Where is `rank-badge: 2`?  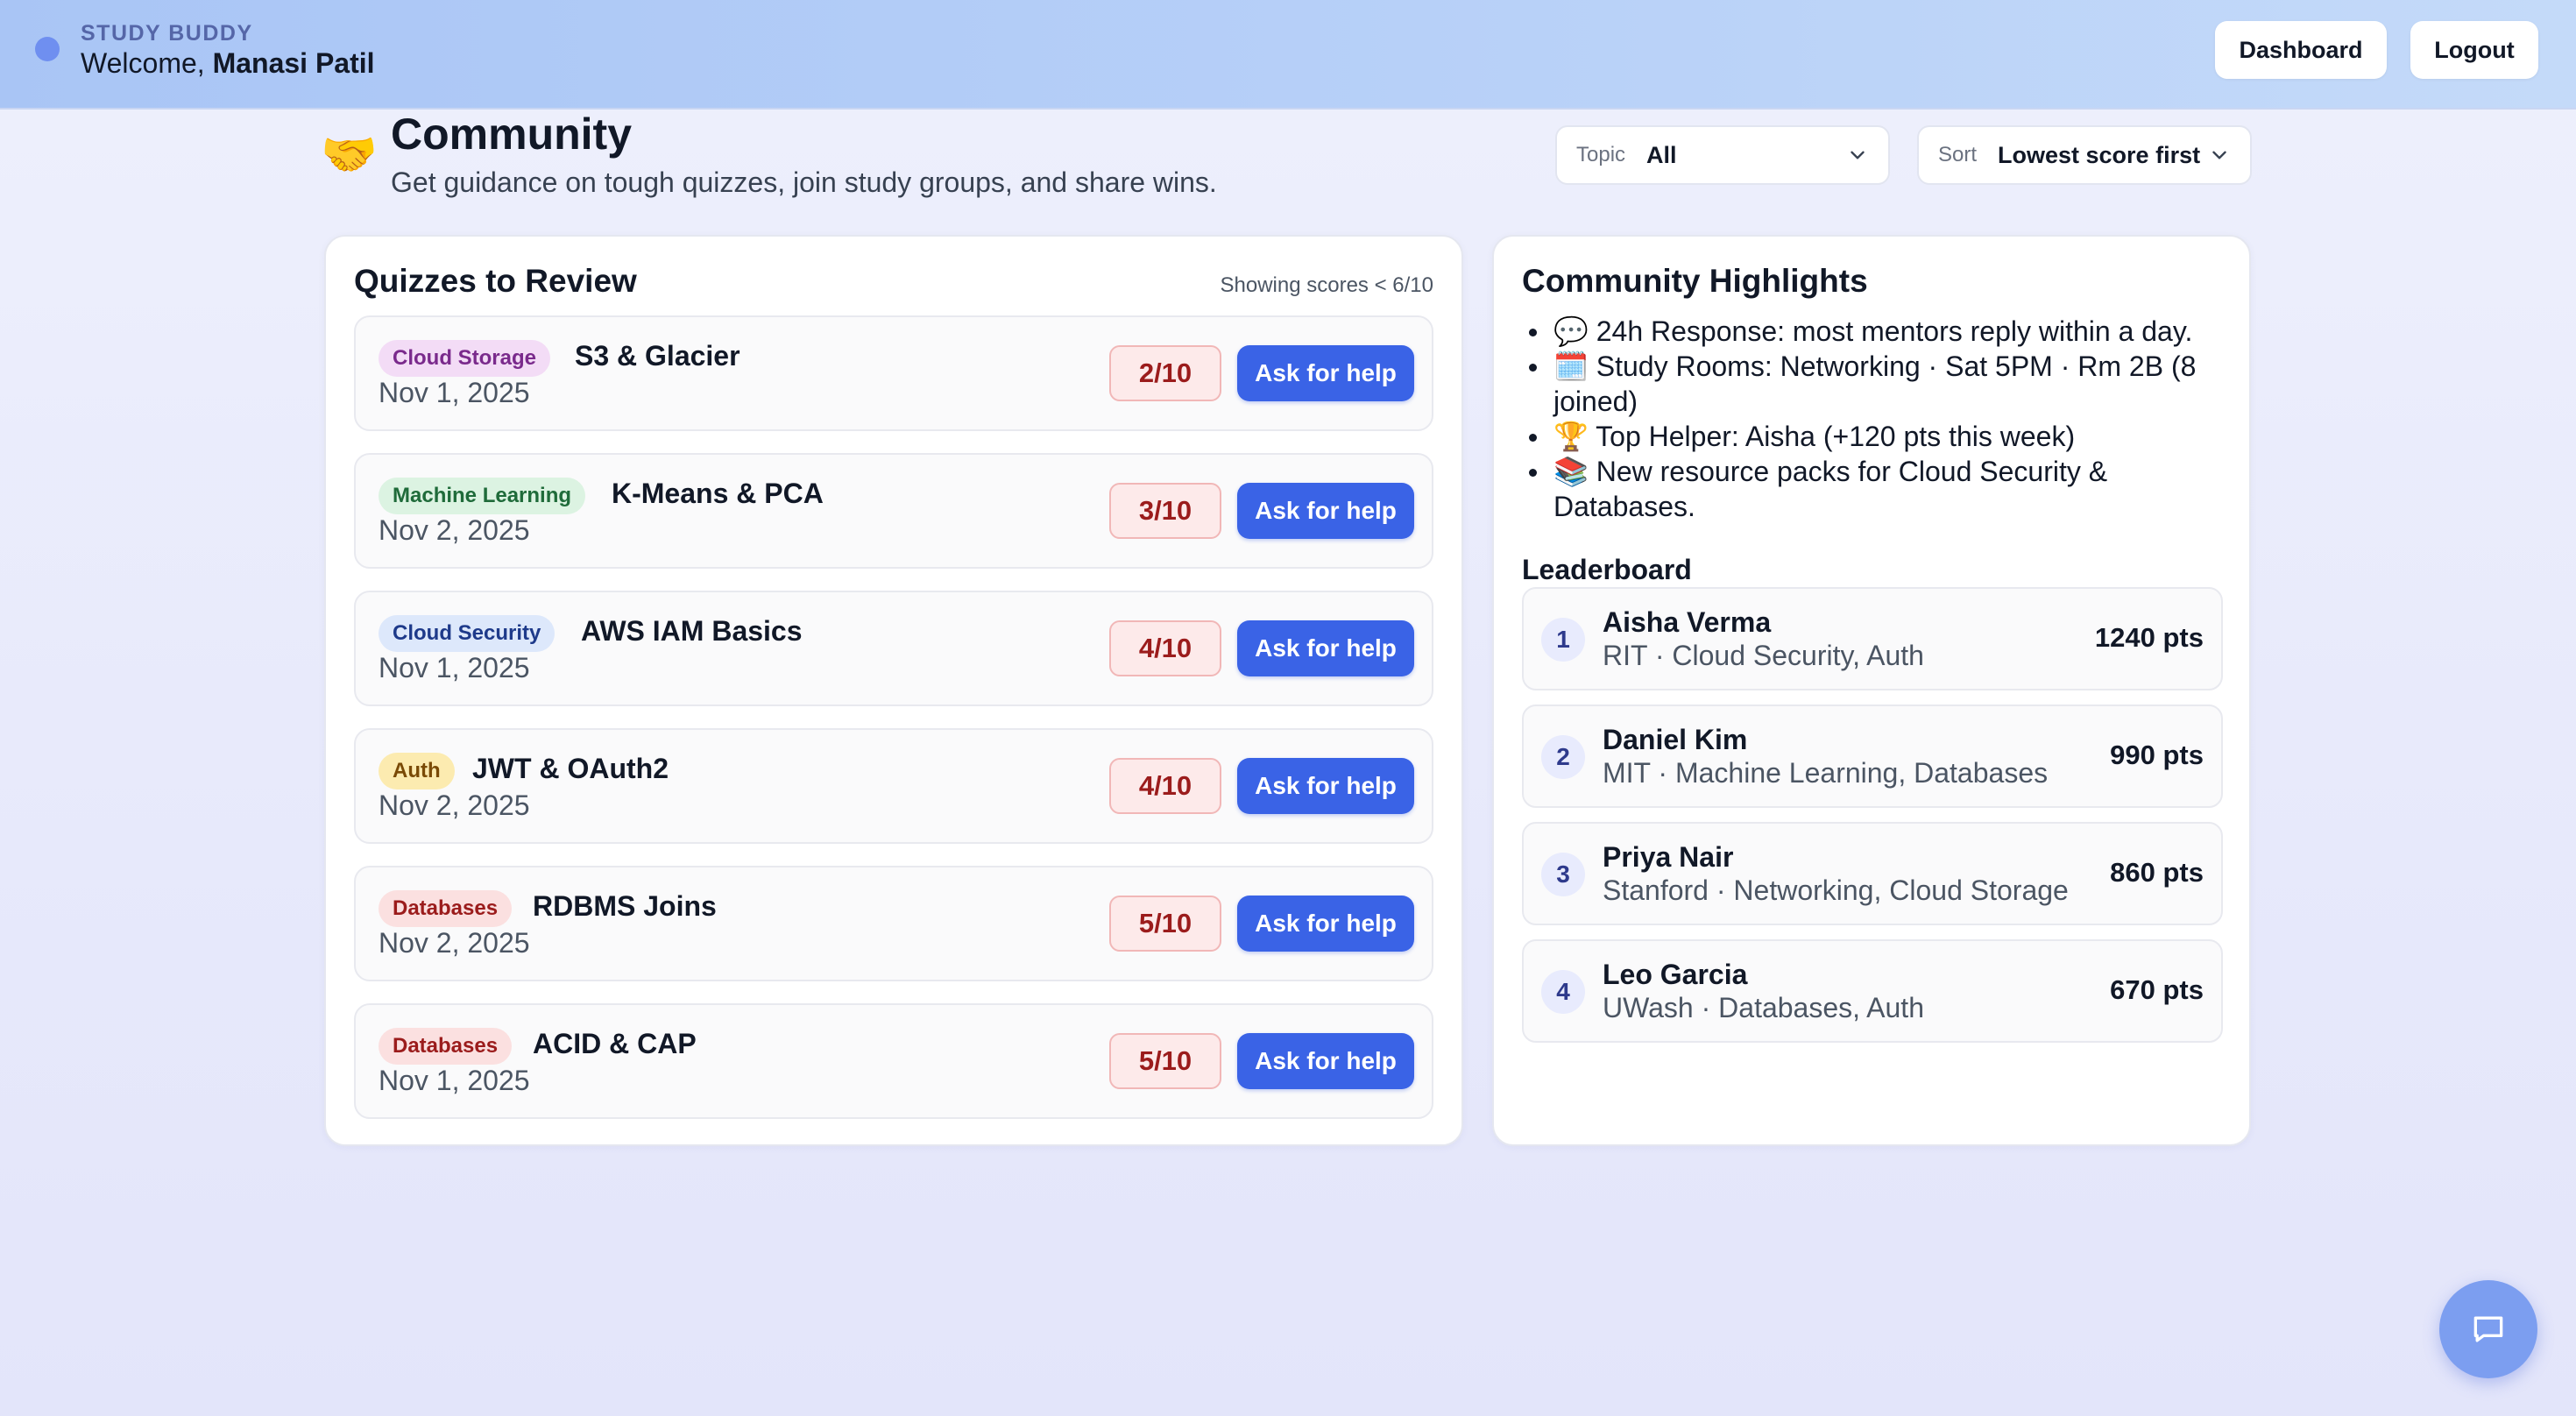 rank-badge: 2 is located at coordinates (1563, 757).